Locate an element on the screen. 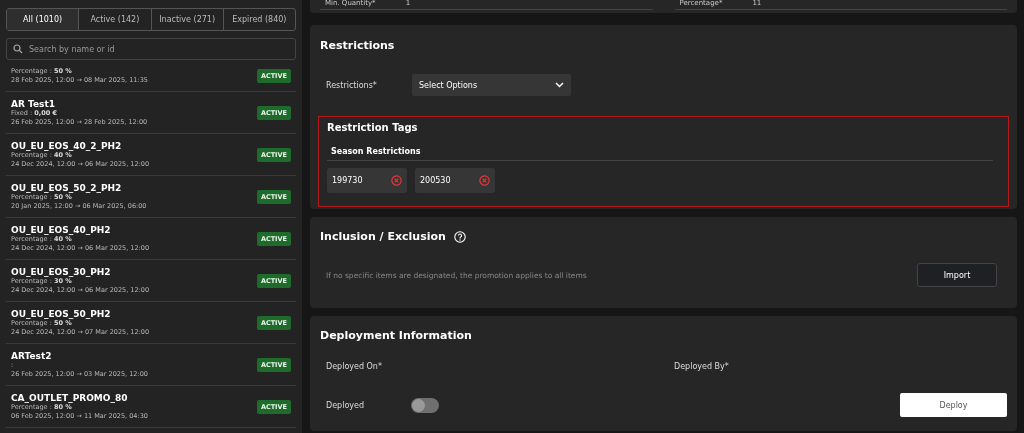 This screenshot has height=433, width=1024. deployed-toggle is located at coordinates (425, 405).